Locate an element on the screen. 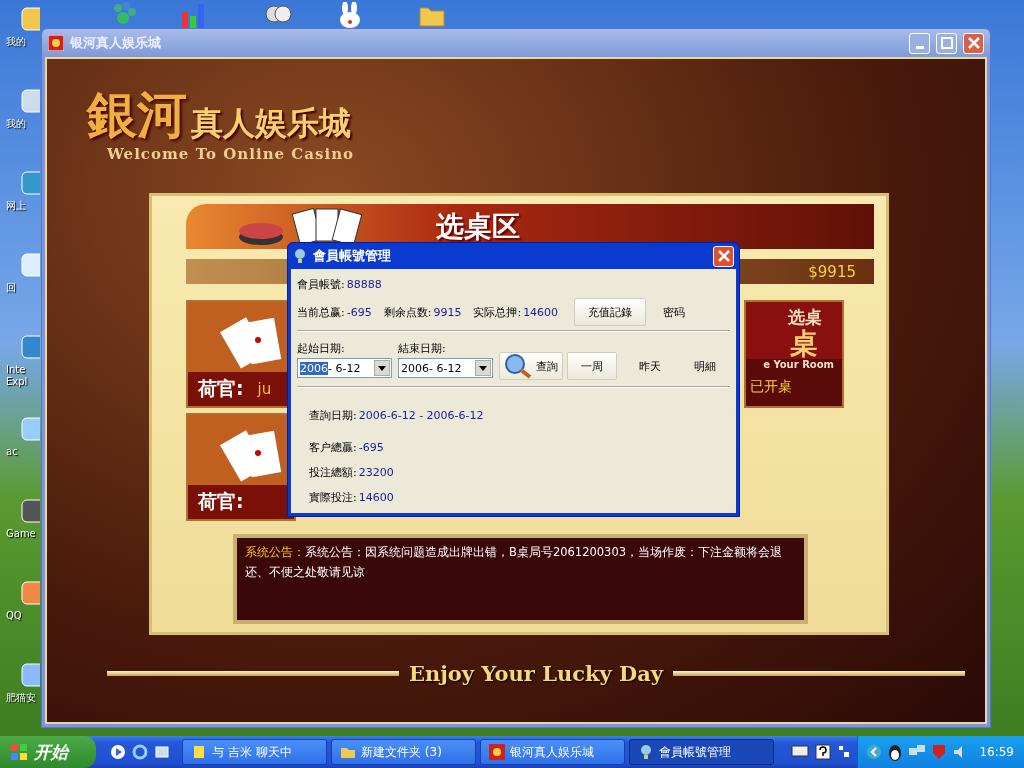  field-label: 实际总押: is located at coordinates (497, 312).